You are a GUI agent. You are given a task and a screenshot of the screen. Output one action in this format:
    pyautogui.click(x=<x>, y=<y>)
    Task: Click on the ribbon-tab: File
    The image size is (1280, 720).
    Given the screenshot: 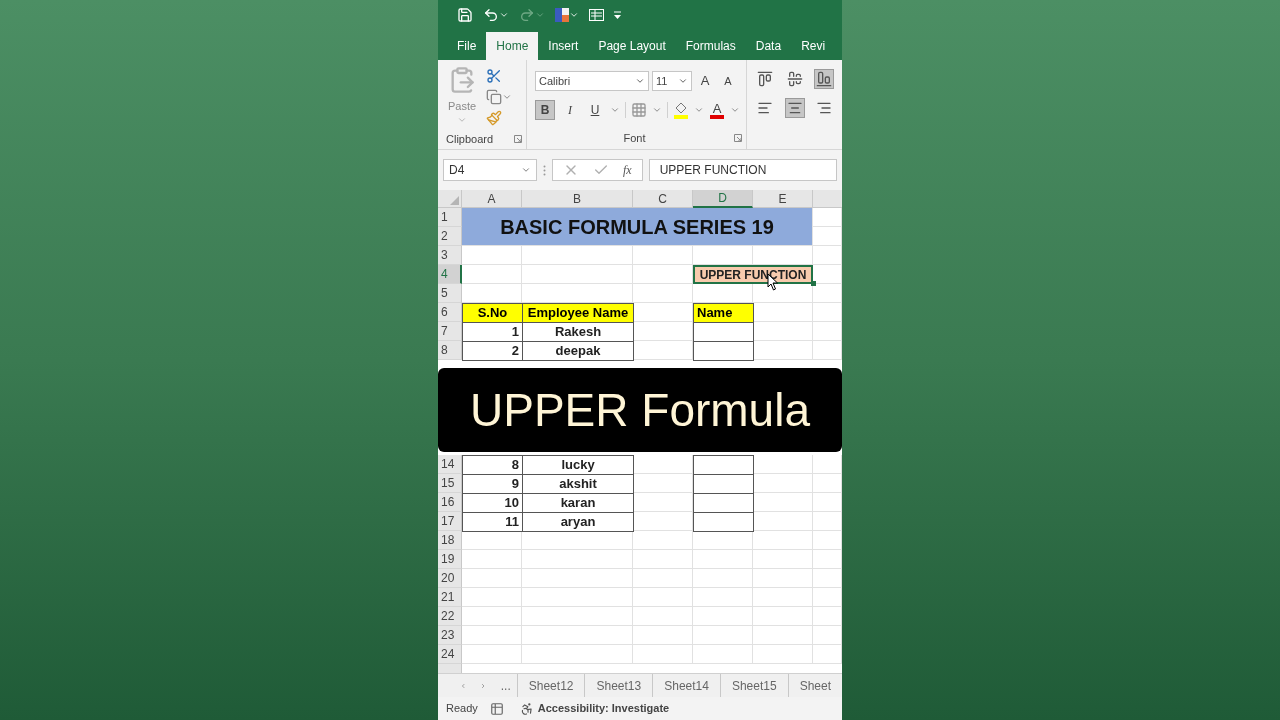 What is the action you would take?
    pyautogui.click(x=467, y=46)
    